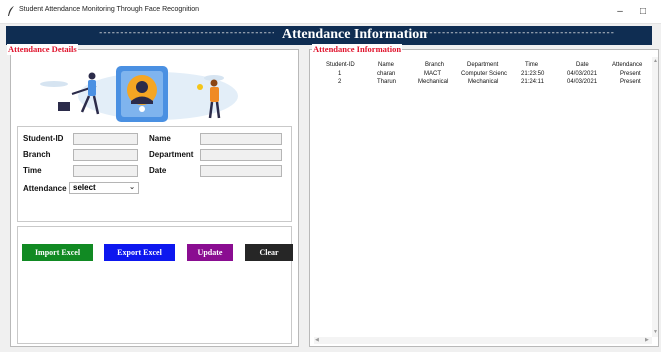 The width and height of the screenshot is (661, 352). I want to click on attendance-illustration, so click(139, 94).